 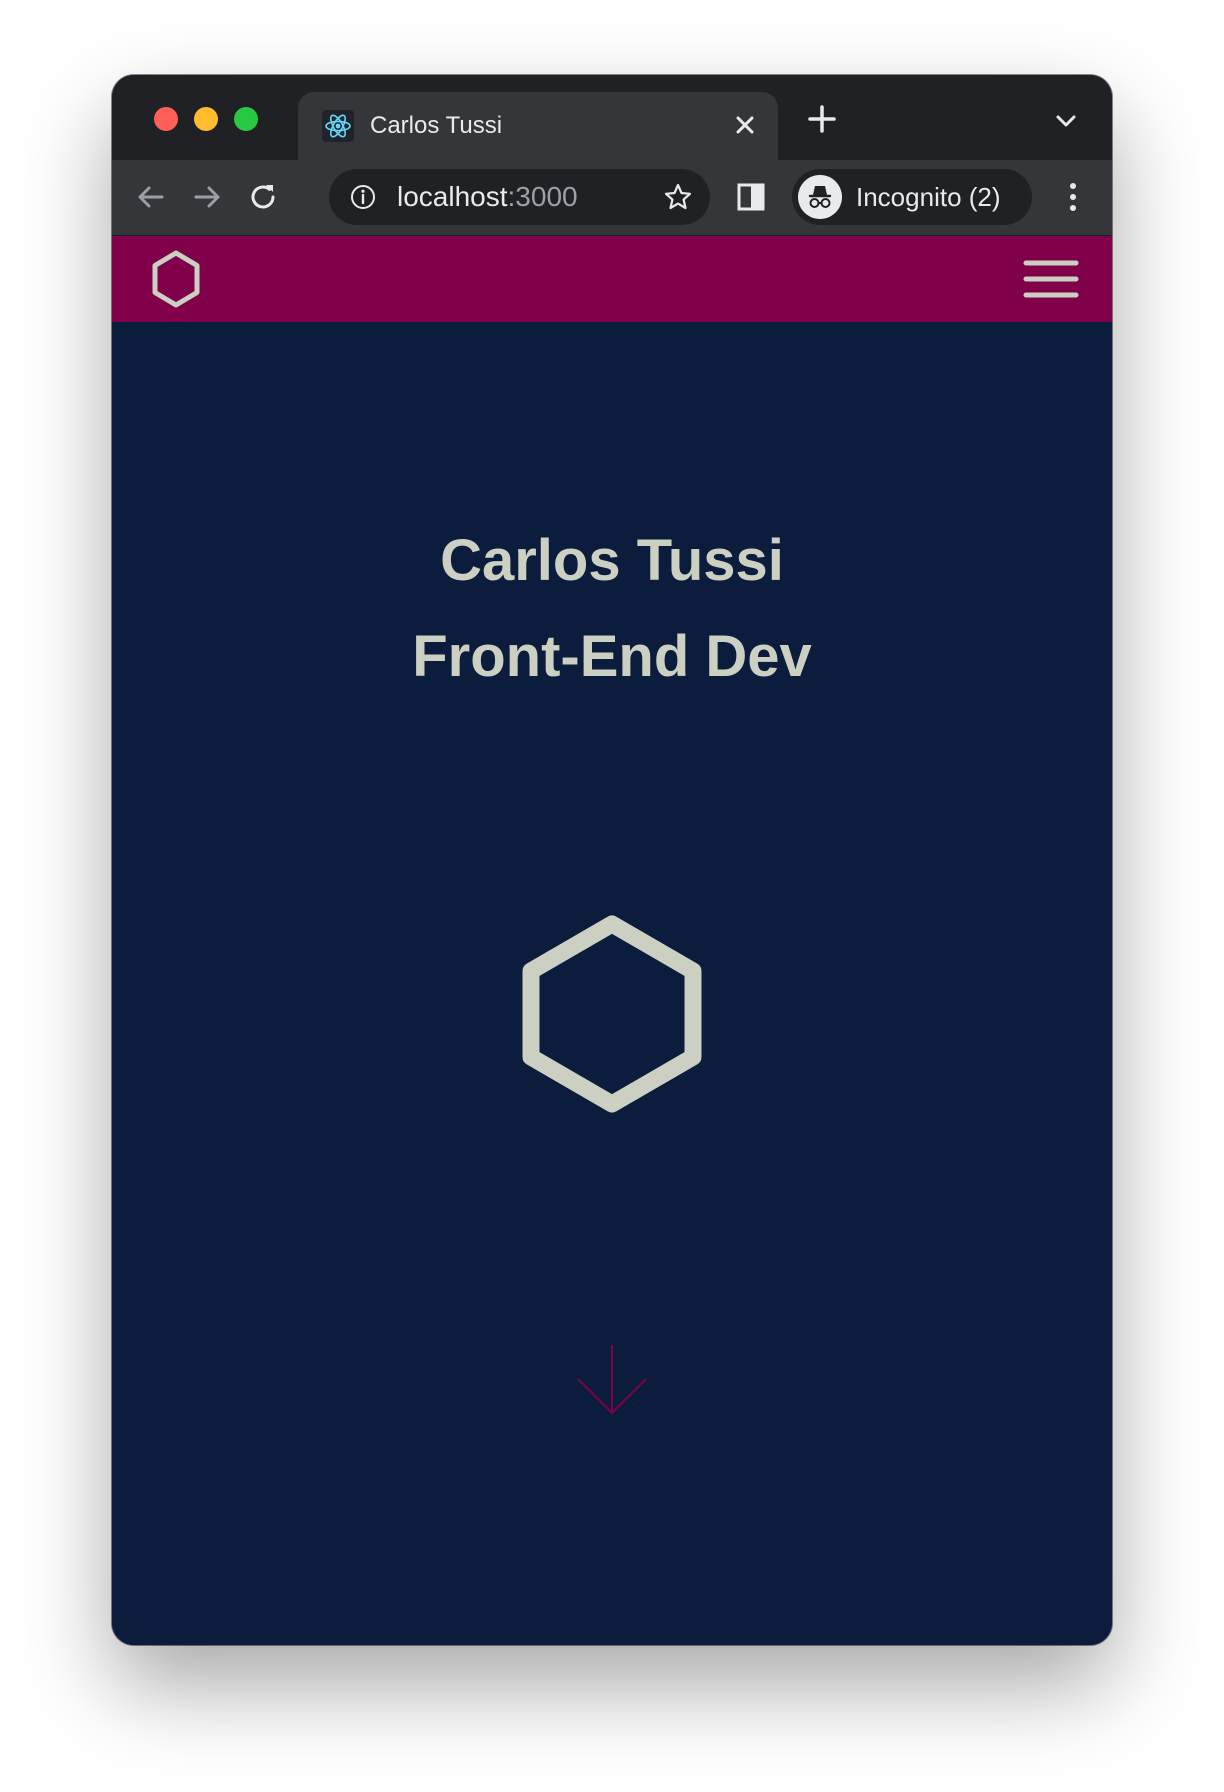 What do you see at coordinates (263, 197) in the screenshot?
I see `reload-icon` at bounding box center [263, 197].